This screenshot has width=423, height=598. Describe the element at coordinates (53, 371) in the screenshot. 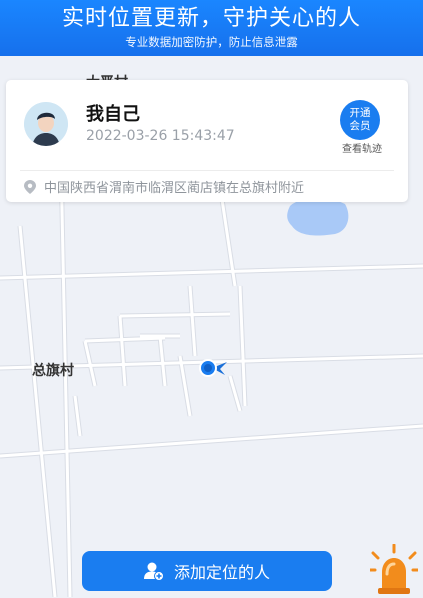

I see `map-label-village: 总旗村` at that location.